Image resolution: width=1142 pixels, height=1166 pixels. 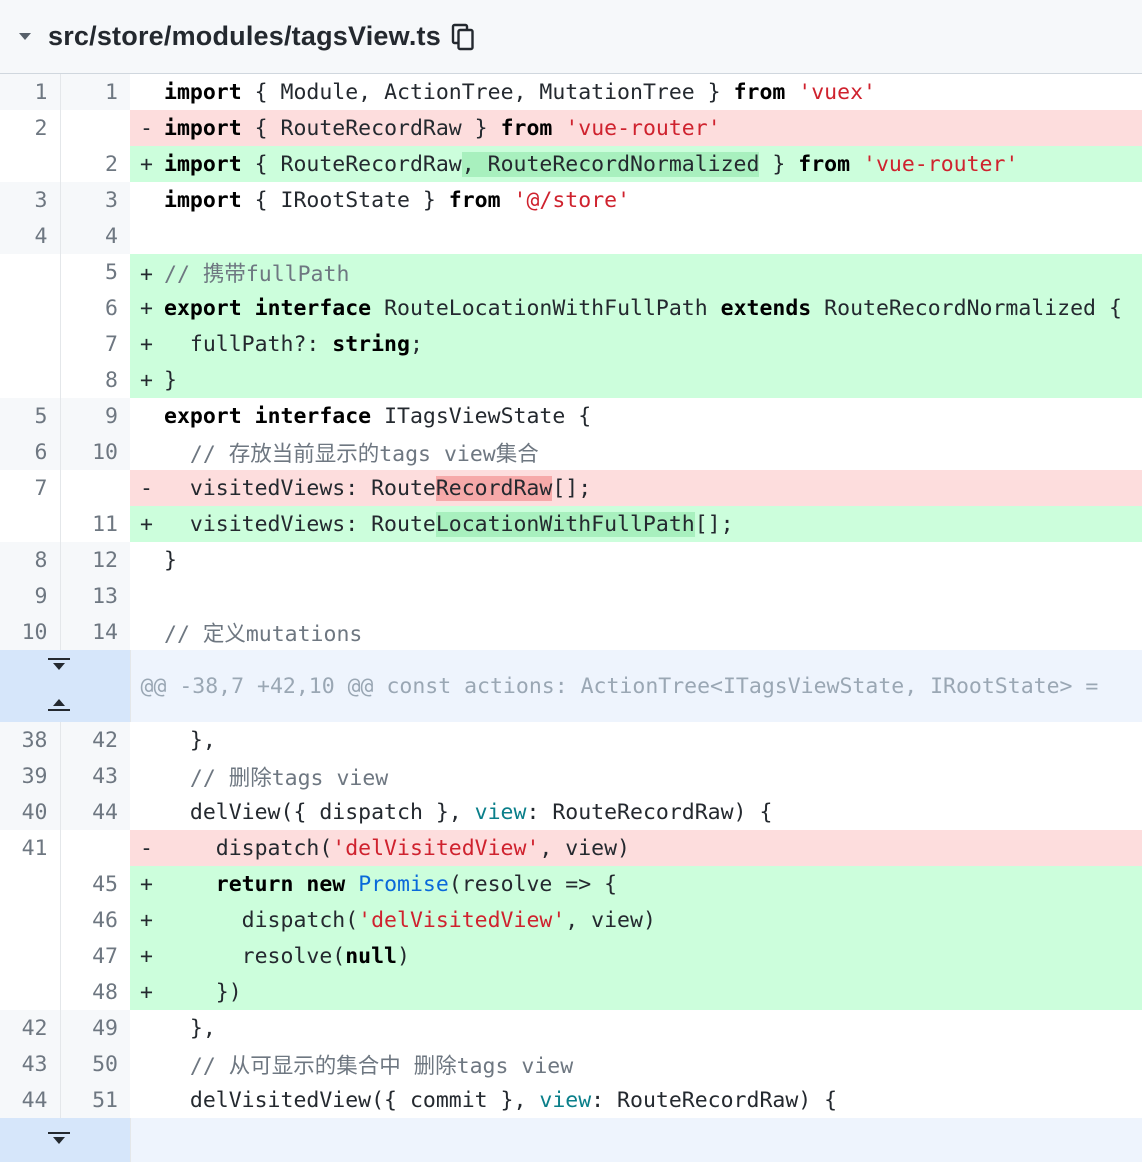 I want to click on old-line-number: 6, so click(x=30, y=452).